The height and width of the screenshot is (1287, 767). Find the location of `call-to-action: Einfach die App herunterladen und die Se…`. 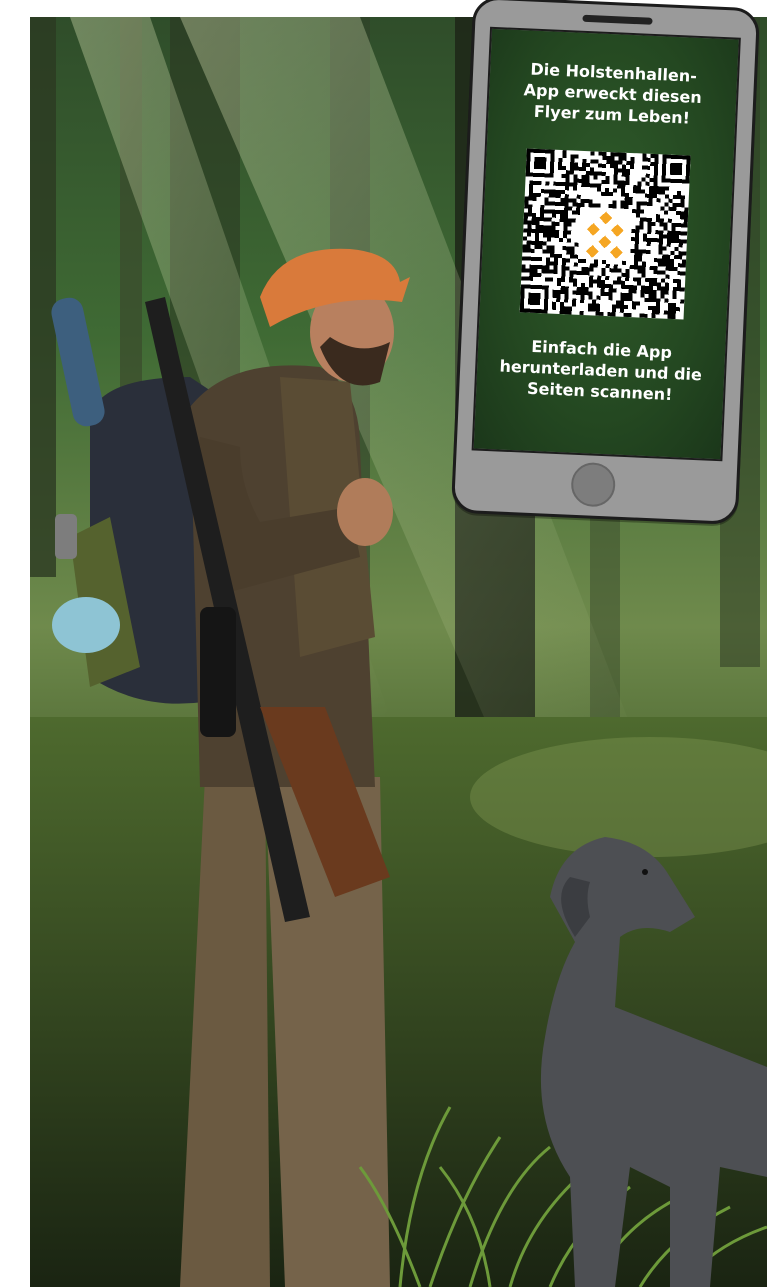

call-to-action: Einfach die App herunterladen und die Se… is located at coordinates (601, 370).